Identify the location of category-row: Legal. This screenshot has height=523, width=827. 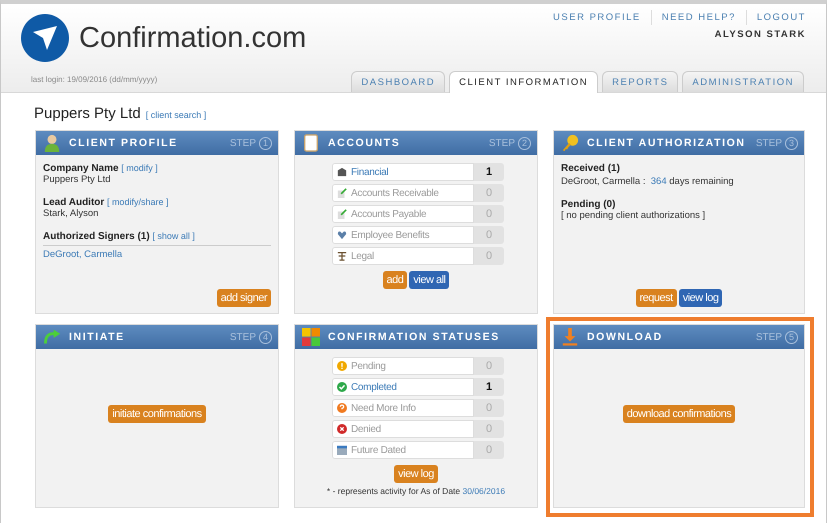
(403, 256).